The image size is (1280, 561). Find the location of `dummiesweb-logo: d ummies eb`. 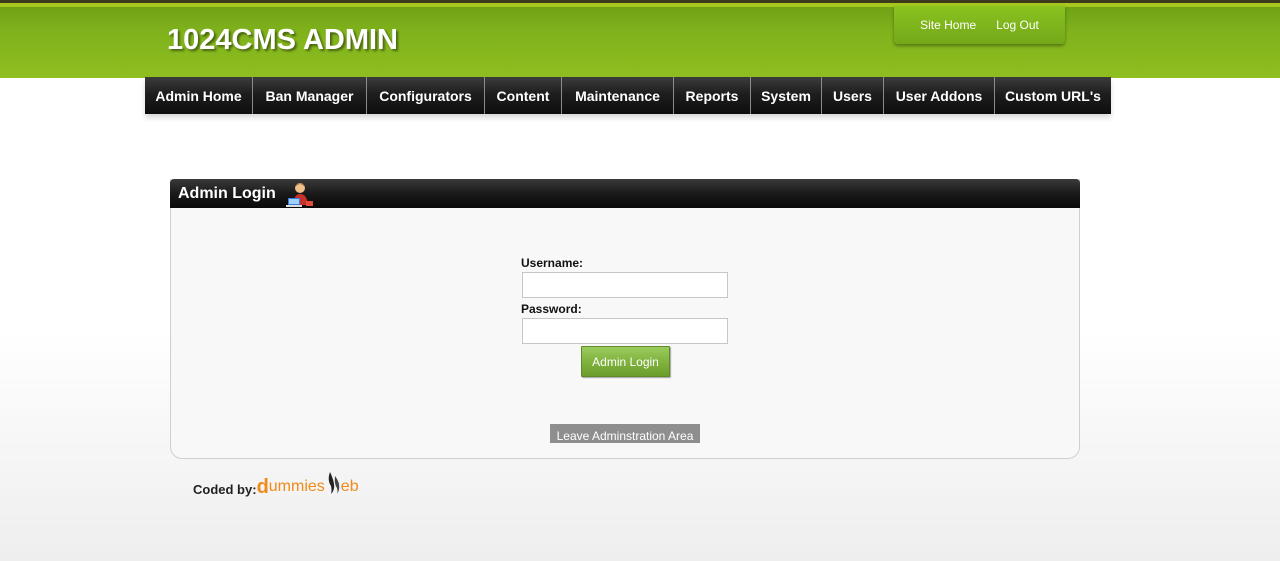

dummiesweb-logo: d ummies eb is located at coordinates (308, 486).